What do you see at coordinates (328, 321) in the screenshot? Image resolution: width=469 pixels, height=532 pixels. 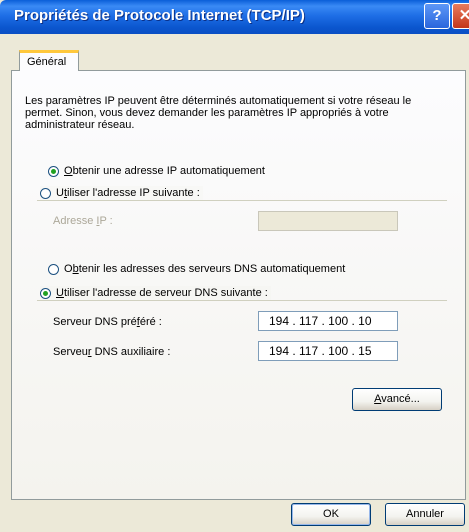 I see `preferred-dns-field: 194 . 117 . 100 . 10` at bounding box center [328, 321].